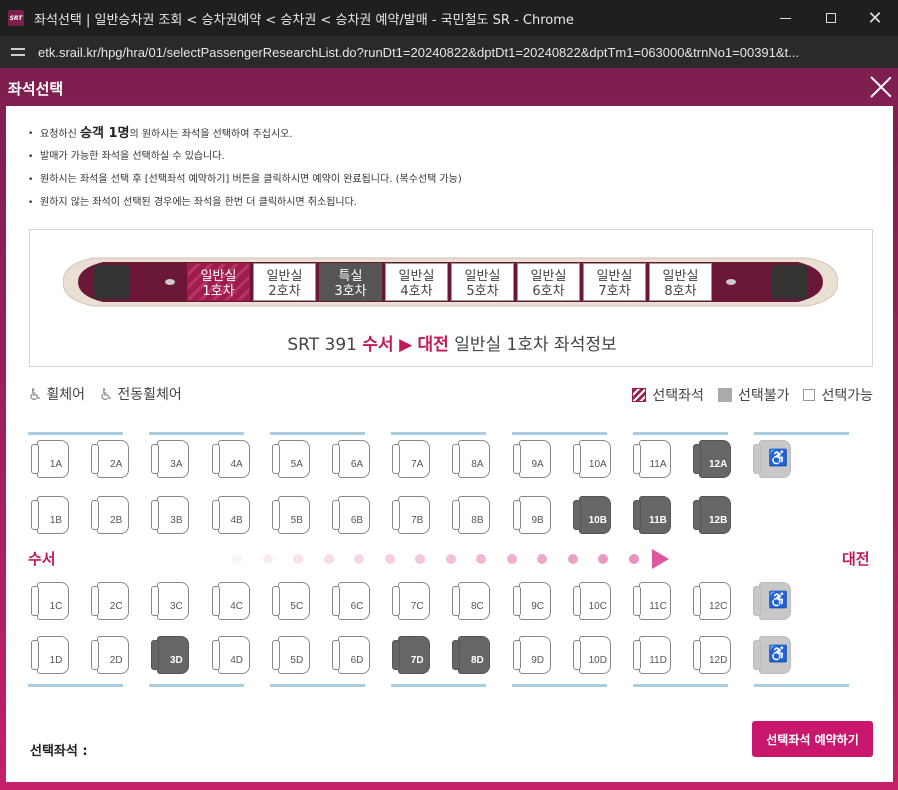 This screenshot has height=790, width=898. What do you see at coordinates (417, 464) in the screenshot?
I see `seat-label: 7A` at bounding box center [417, 464].